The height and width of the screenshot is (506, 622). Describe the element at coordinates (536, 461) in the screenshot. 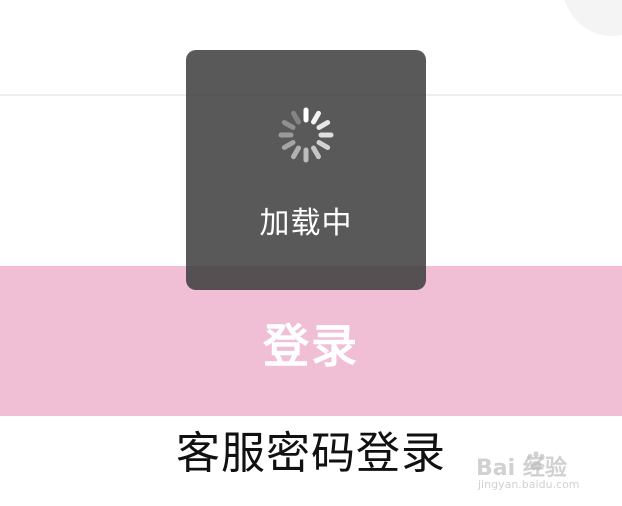

I see `paw-icon` at that location.